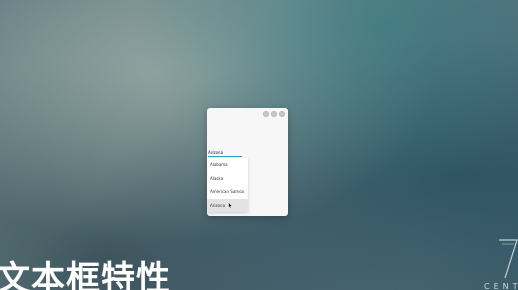 The width and height of the screenshot is (518, 290). I want to click on suggestion-item-american-samoa: American Samoa, so click(227, 192).